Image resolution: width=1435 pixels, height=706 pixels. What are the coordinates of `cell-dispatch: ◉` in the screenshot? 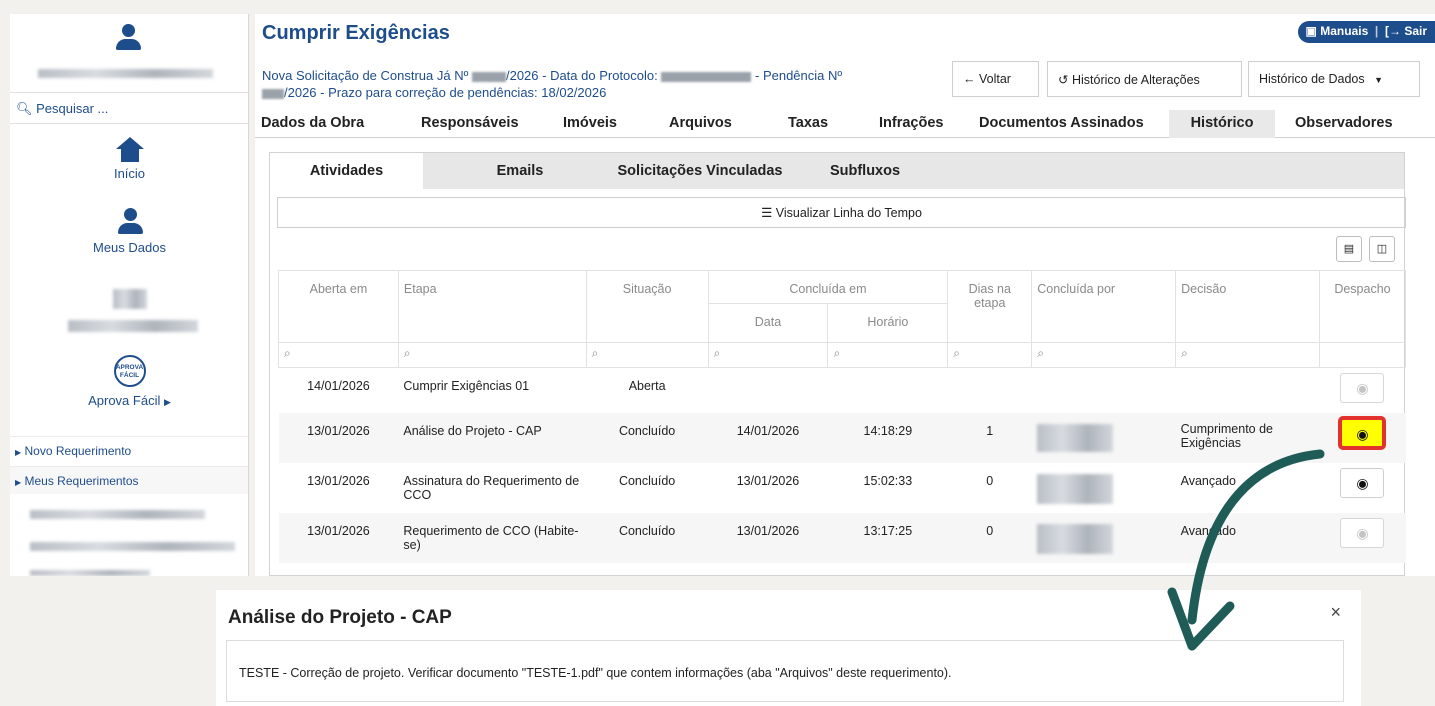 It's located at (1362, 390).